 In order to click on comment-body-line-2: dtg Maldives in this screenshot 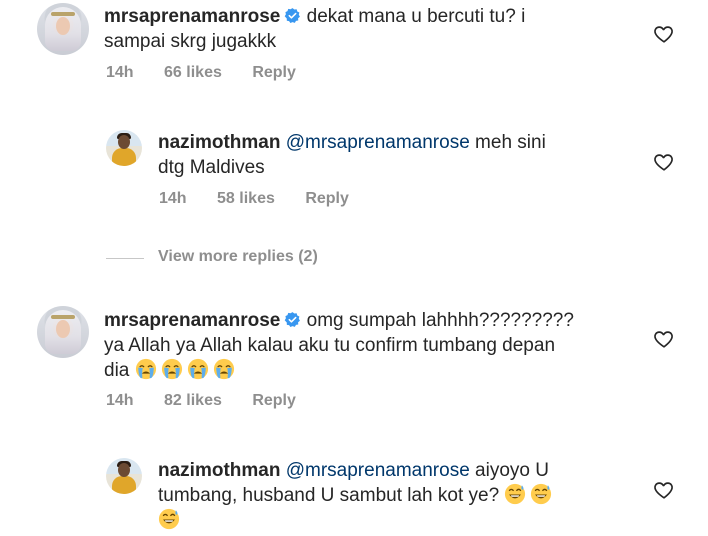, I will do `click(211, 167)`.